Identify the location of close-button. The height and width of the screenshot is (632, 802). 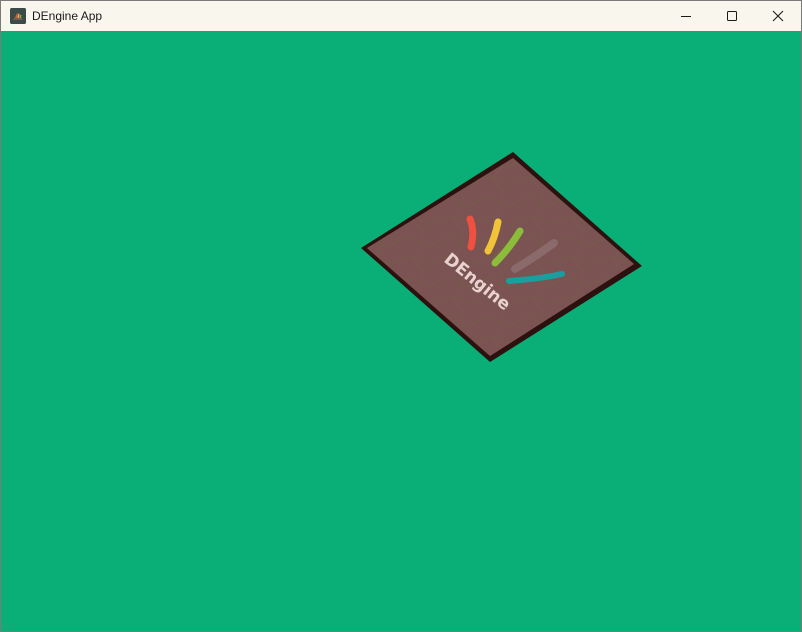
(778, 16).